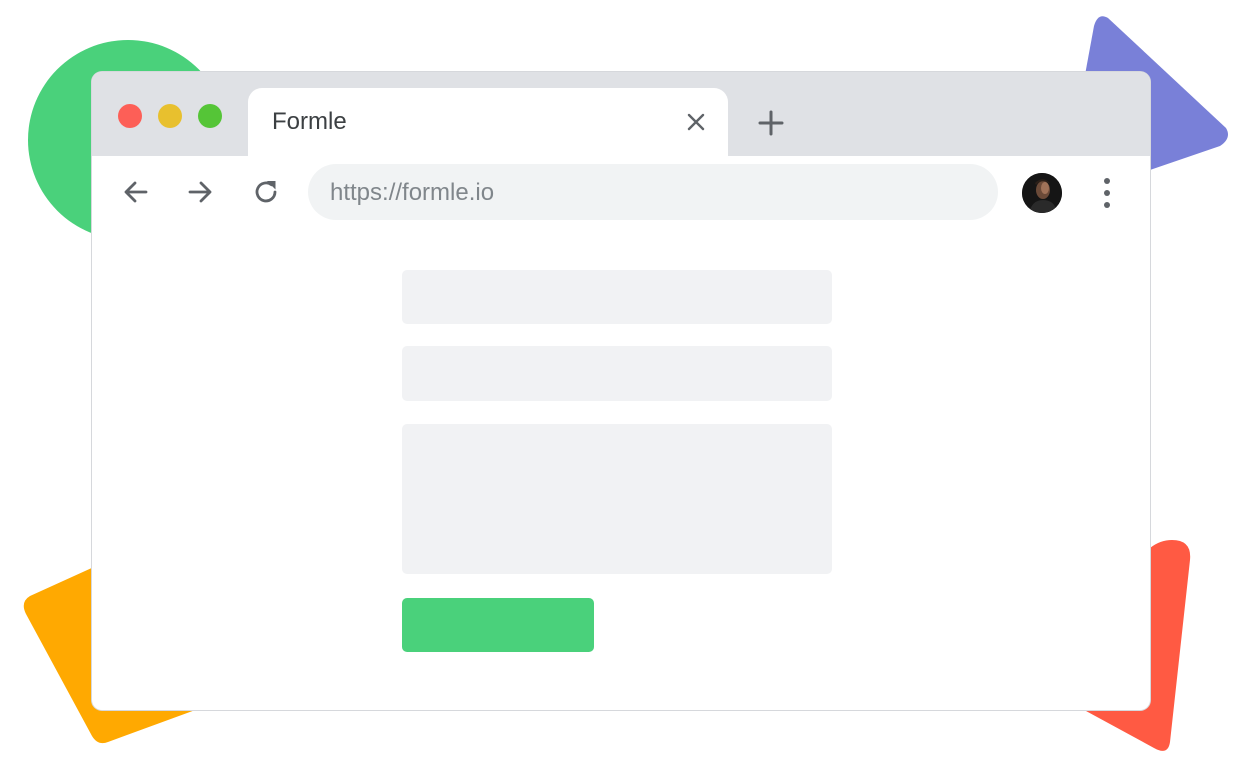 Image resolution: width=1240 pixels, height=784 pixels. Describe the element at coordinates (771, 123) in the screenshot. I see `plus-icon` at that location.